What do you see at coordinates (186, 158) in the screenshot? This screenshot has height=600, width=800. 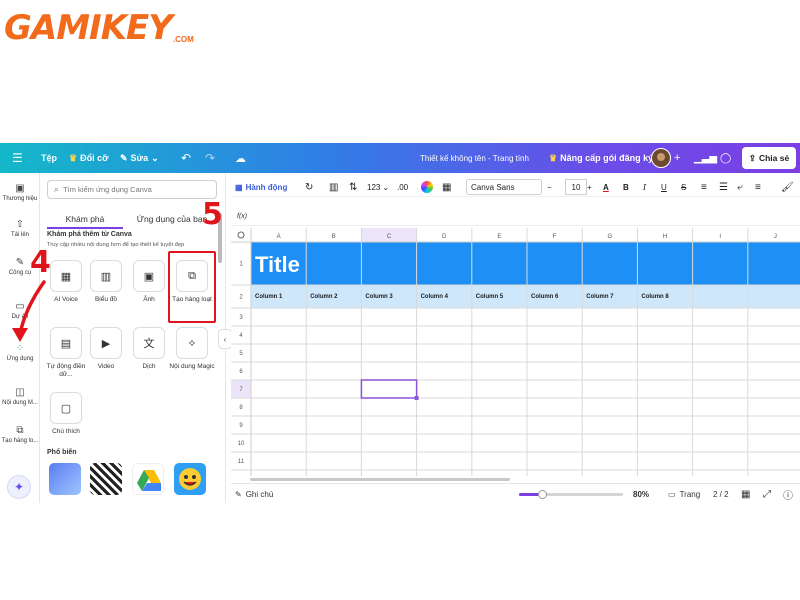 I see `undo-icon: ↶` at bounding box center [186, 158].